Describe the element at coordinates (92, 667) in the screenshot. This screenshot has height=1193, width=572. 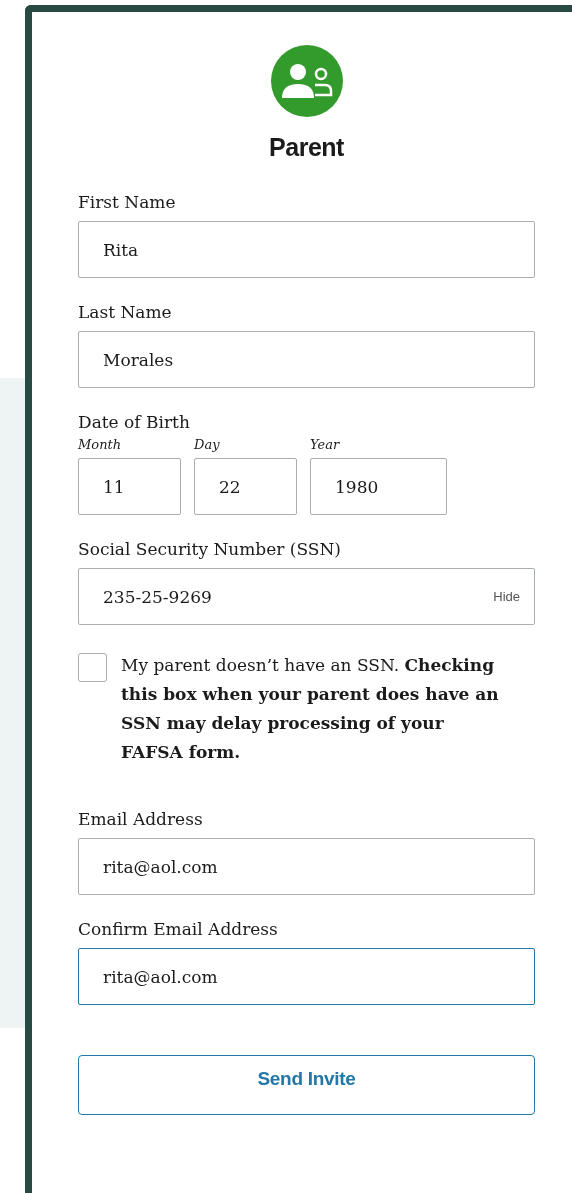
I see `checkbox` at that location.